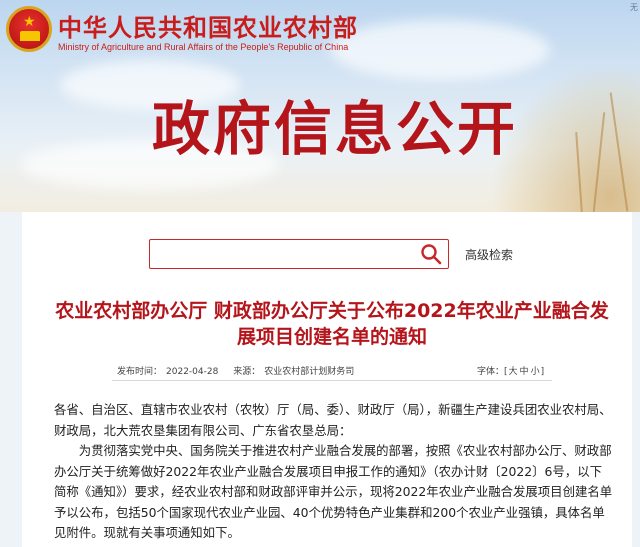 The width and height of the screenshot is (640, 547). What do you see at coordinates (332, 380) in the screenshot?
I see `meta-divider` at bounding box center [332, 380].